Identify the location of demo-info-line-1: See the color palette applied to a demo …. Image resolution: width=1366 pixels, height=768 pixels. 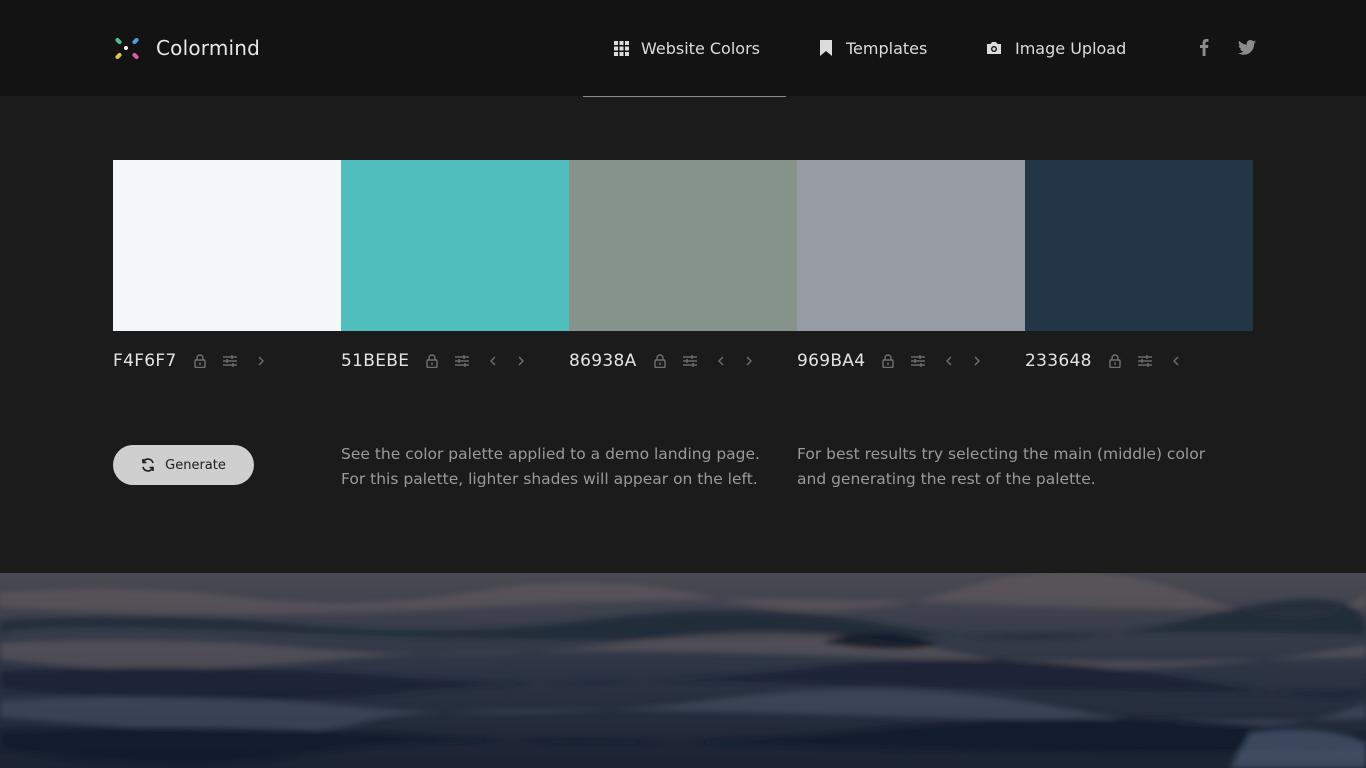
(550, 454).